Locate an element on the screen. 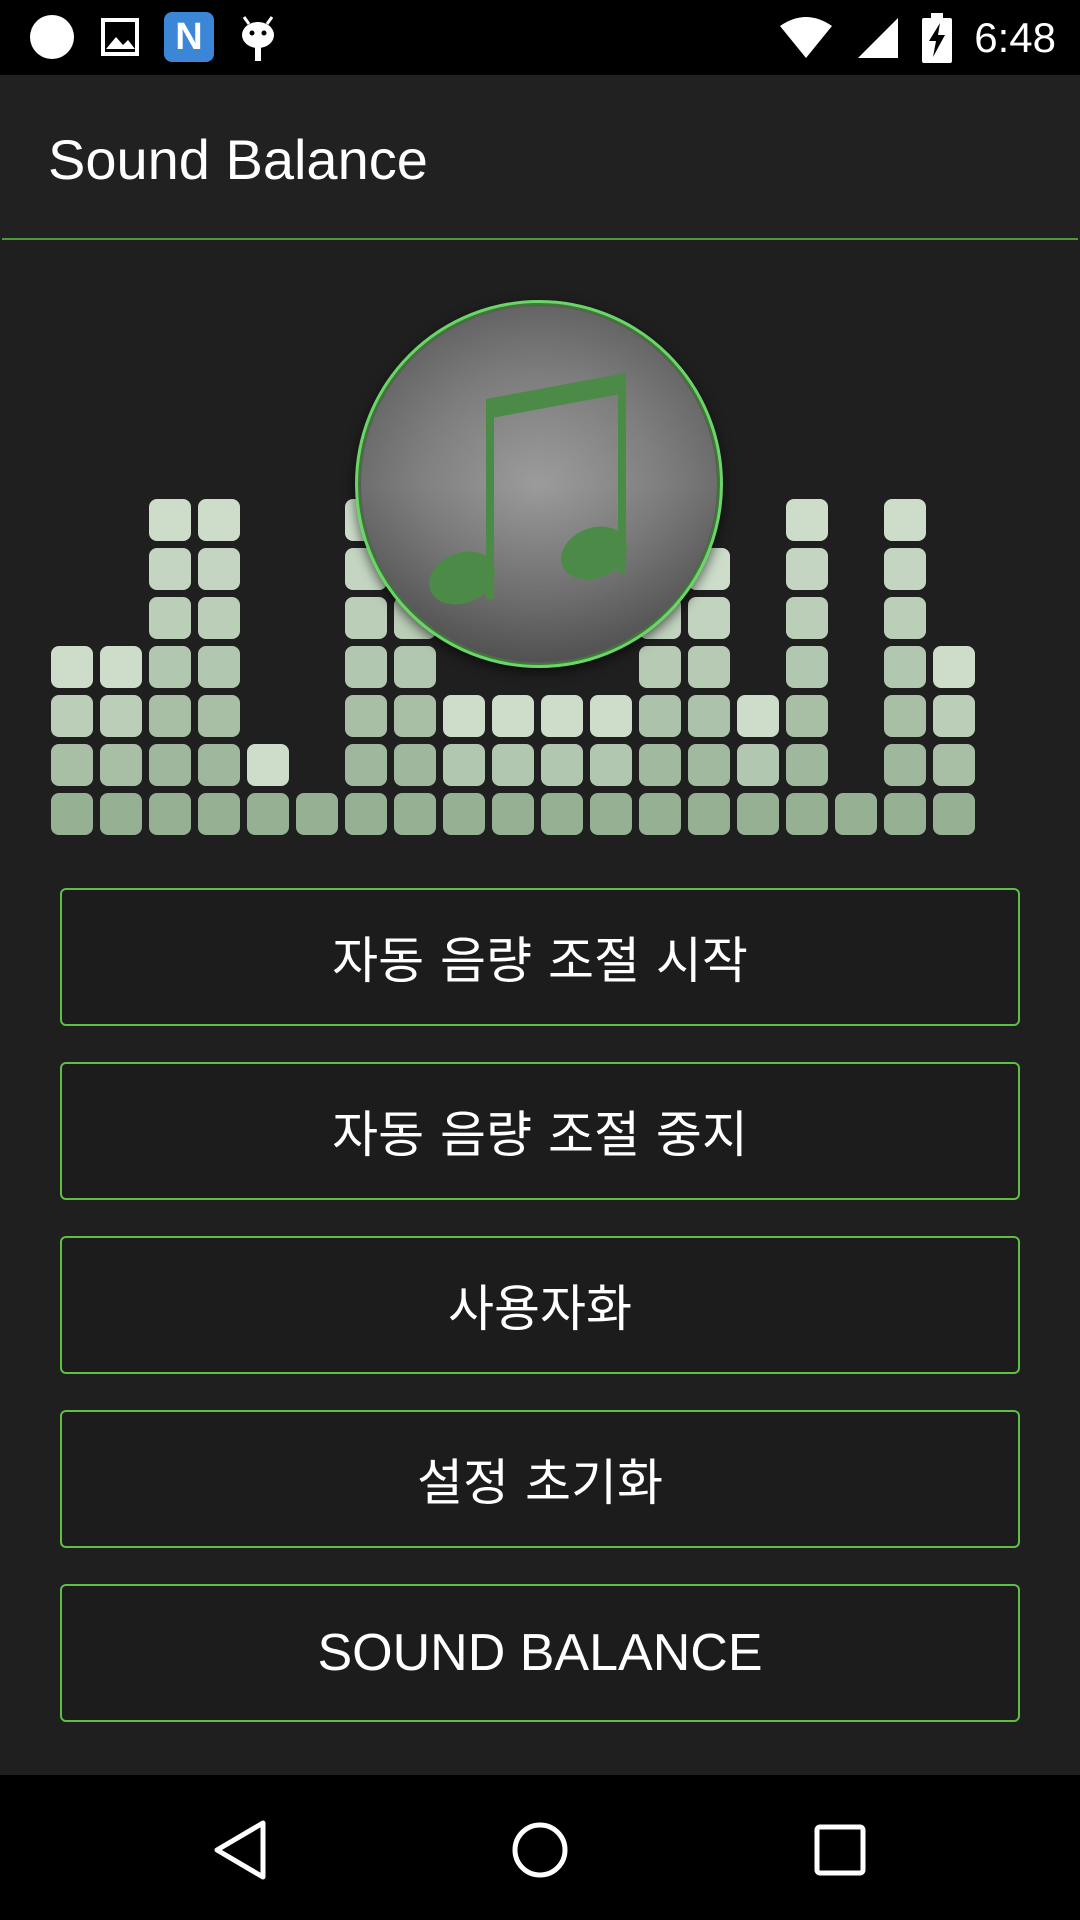 This screenshot has width=1080, height=1920. notification-icons: N is located at coordinates (154, 37).